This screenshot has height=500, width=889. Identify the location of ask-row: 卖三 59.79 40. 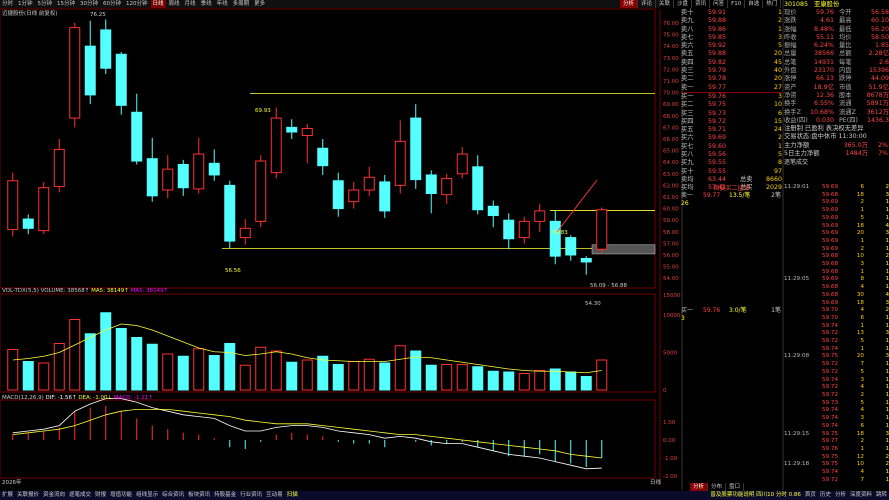
(731, 71).